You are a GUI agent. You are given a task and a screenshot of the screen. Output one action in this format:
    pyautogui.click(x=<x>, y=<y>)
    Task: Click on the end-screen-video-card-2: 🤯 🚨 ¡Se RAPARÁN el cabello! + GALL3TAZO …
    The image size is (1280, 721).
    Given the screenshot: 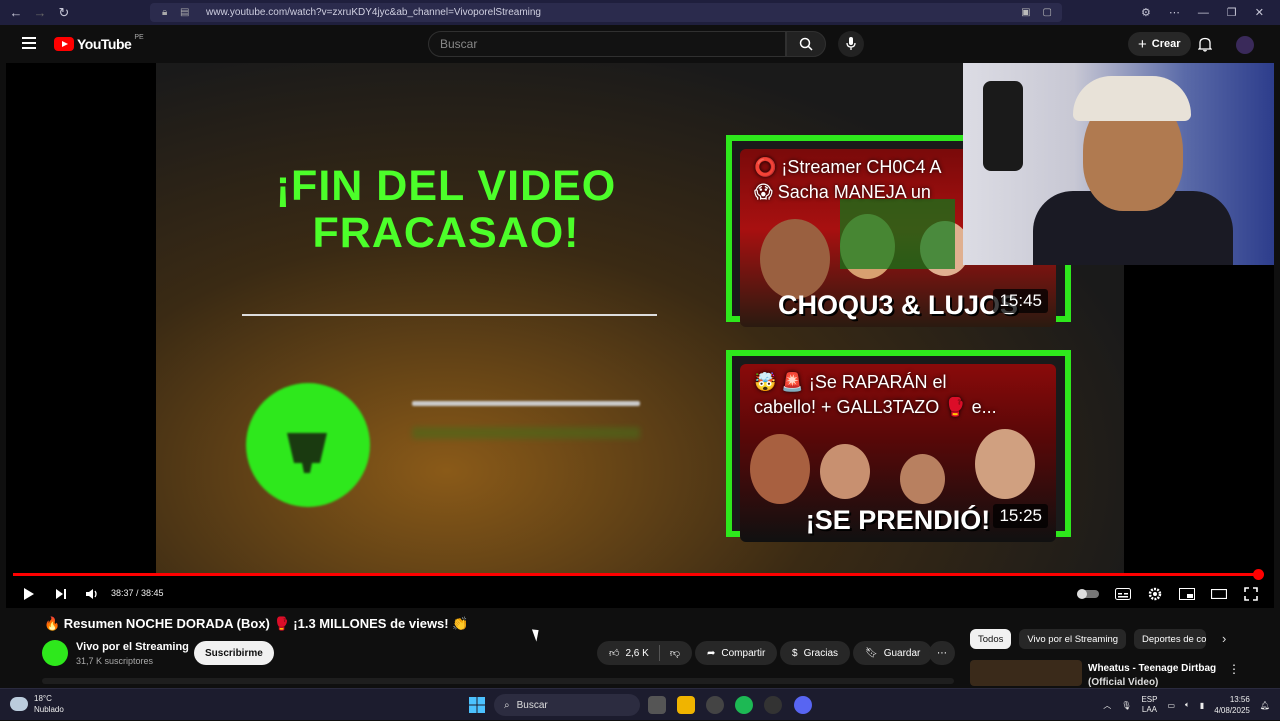 What is the action you would take?
    pyautogui.click(x=898, y=446)
    